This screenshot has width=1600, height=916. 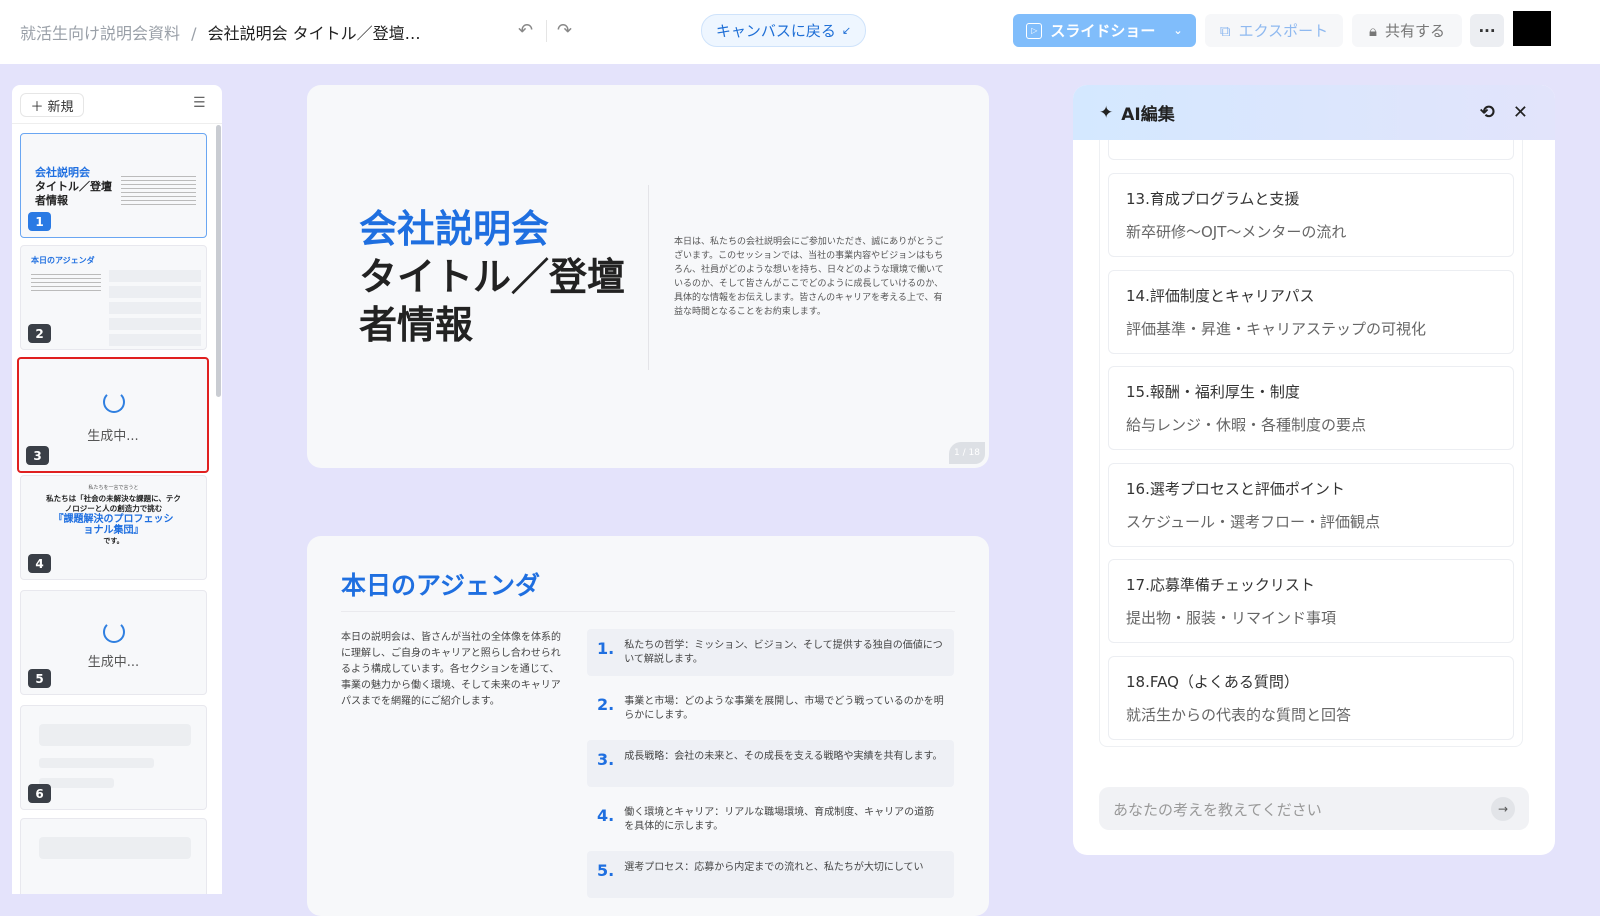 What do you see at coordinates (39, 678) in the screenshot?
I see `slide-number-badge: 5` at bounding box center [39, 678].